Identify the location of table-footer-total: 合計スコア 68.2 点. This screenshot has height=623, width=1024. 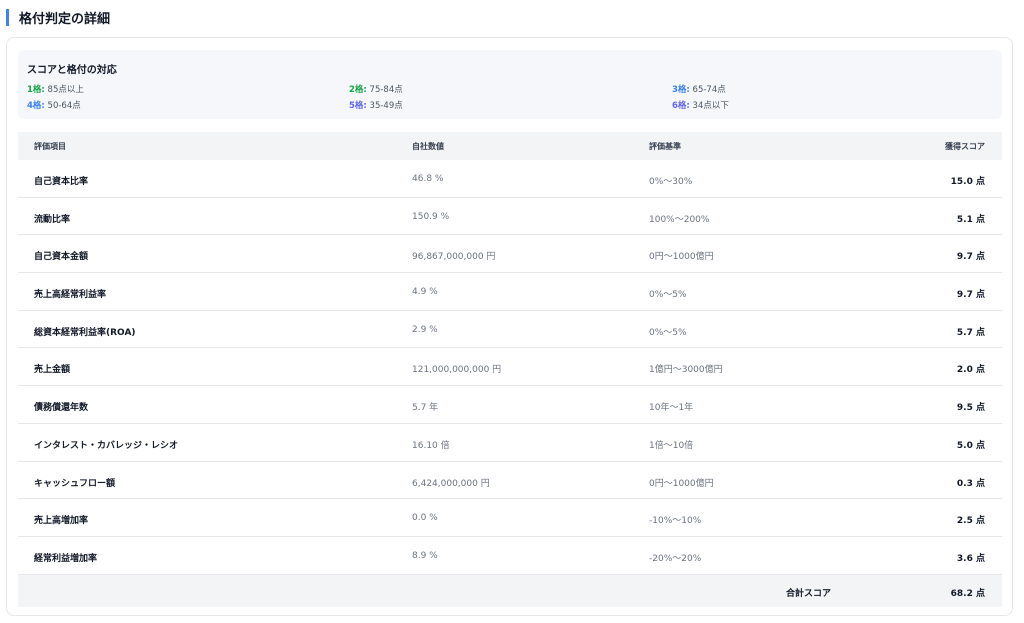
(510, 590).